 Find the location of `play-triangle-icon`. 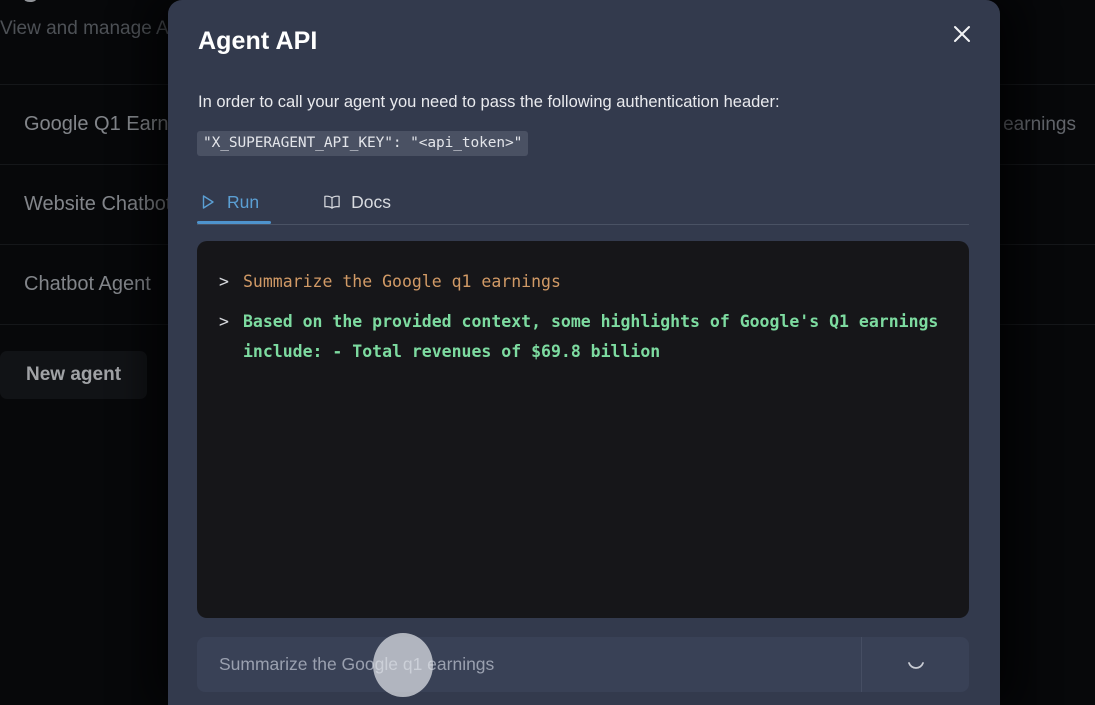

play-triangle-icon is located at coordinates (208, 202).